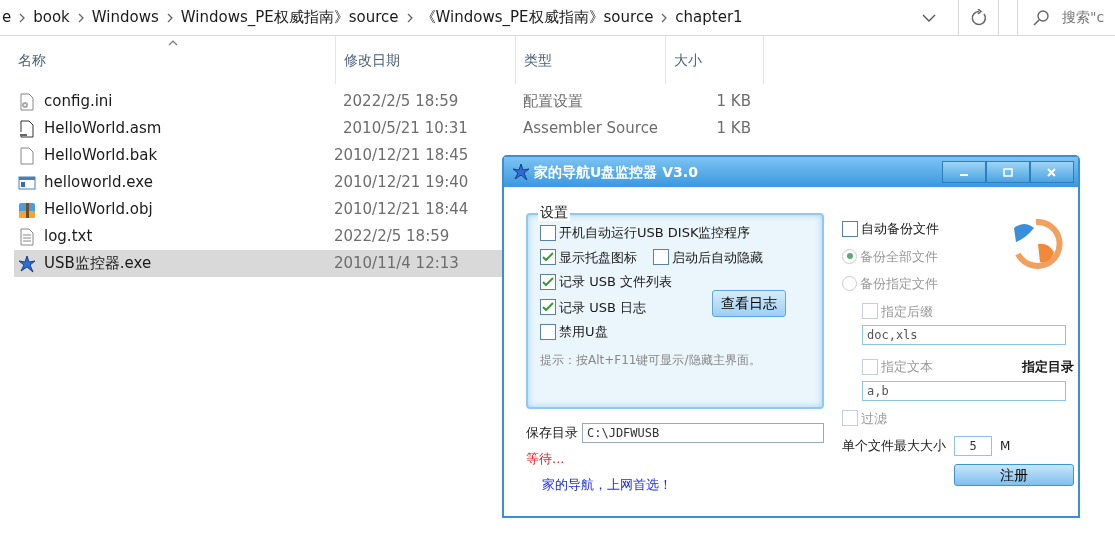 This screenshot has width=1115, height=555. Describe the element at coordinates (874, 418) in the screenshot. I see `option-label: 过滤` at that location.